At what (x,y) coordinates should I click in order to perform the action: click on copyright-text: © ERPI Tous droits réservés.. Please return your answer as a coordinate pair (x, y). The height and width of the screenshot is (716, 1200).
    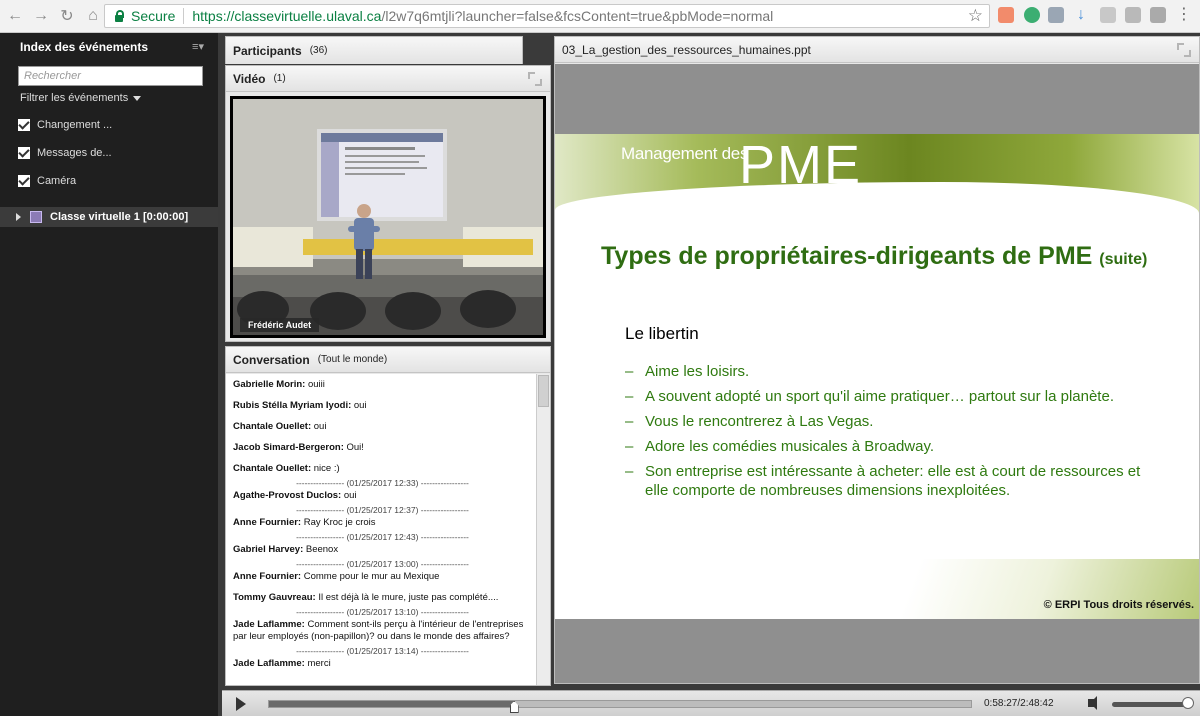
    Looking at the image, I should click on (1118, 605).